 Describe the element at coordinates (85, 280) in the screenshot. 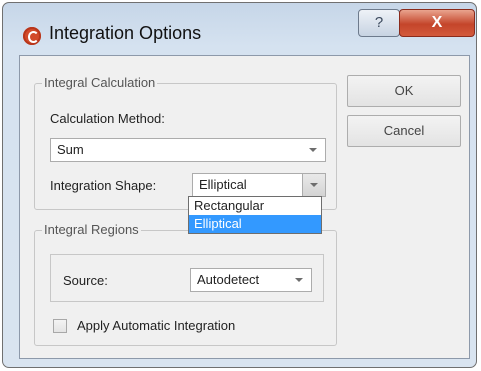

I see `source-label: Source:` at that location.